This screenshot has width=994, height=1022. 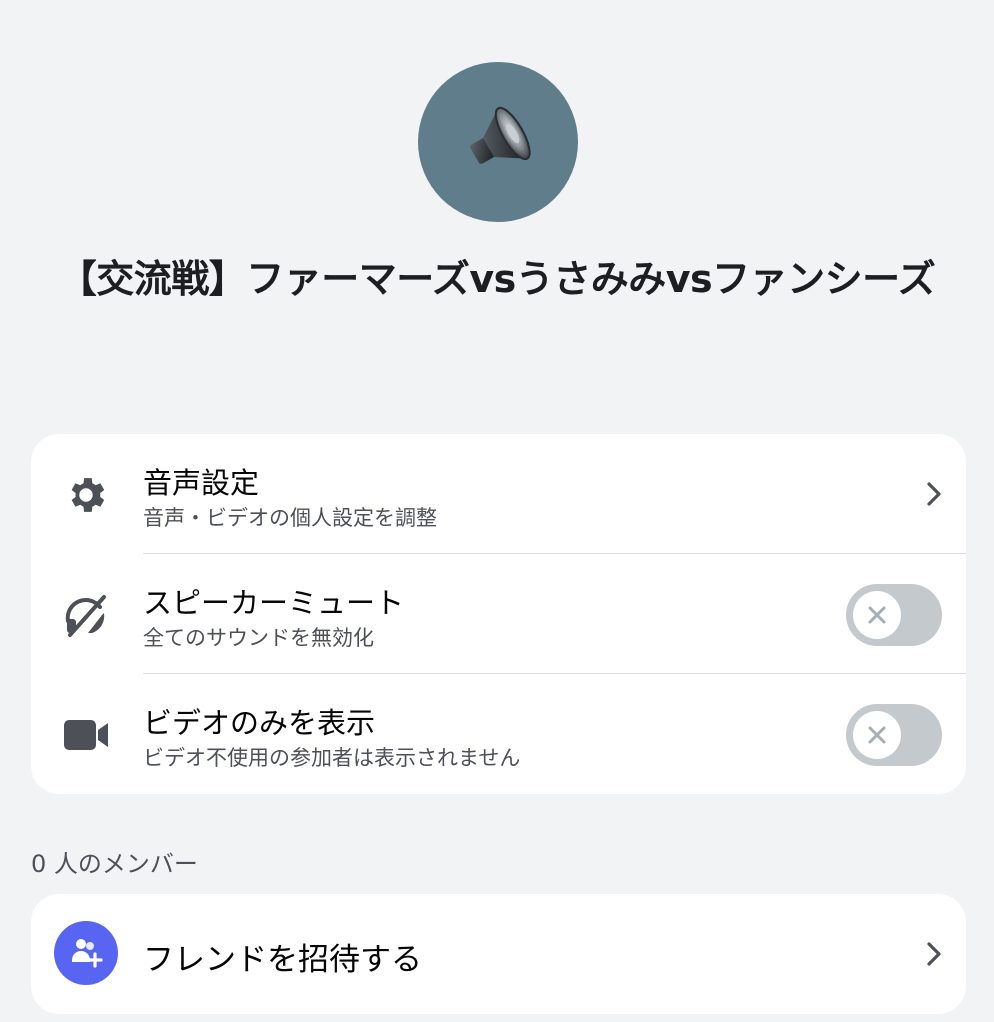 I want to click on video-only-title: ビデオのみを表示, so click(x=259, y=723).